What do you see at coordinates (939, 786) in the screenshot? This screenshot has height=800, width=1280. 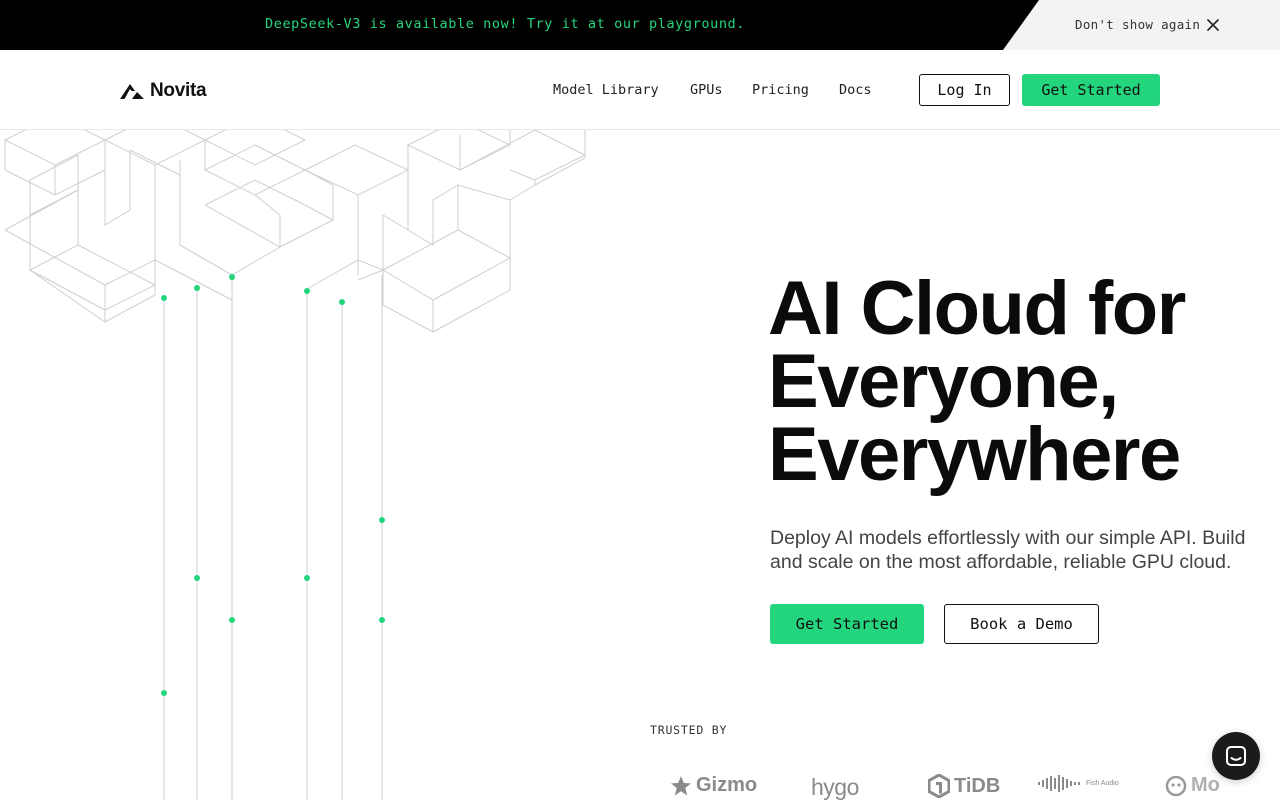 I see `tidb-hex-icon` at bounding box center [939, 786].